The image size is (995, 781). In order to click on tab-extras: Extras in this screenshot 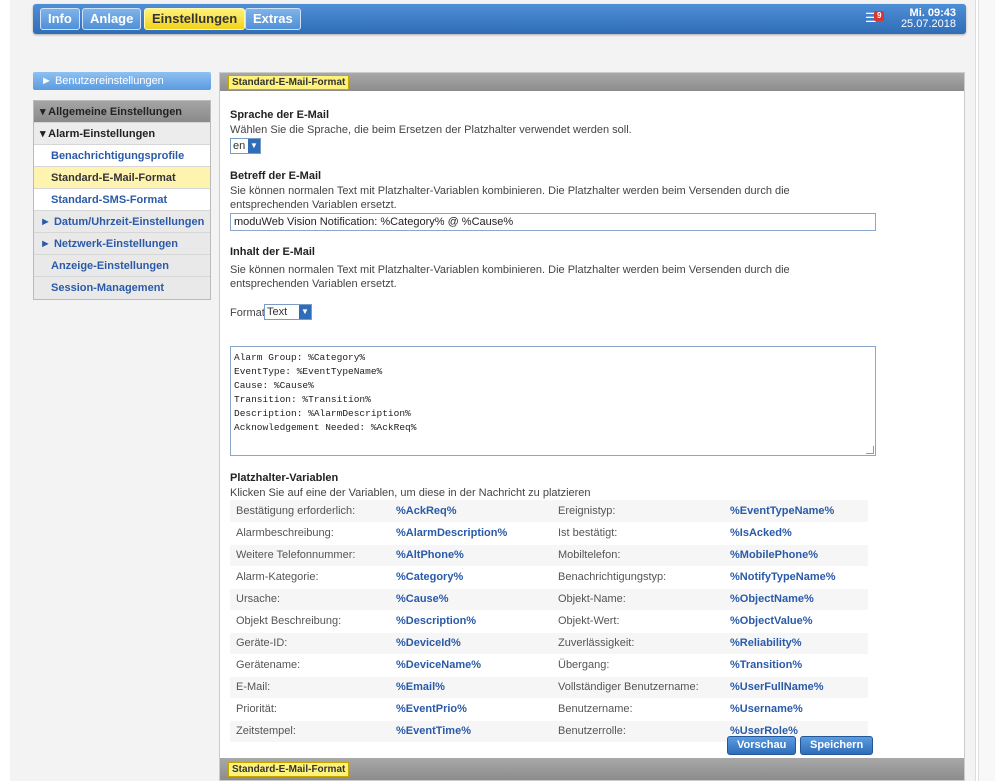, I will do `click(273, 19)`.